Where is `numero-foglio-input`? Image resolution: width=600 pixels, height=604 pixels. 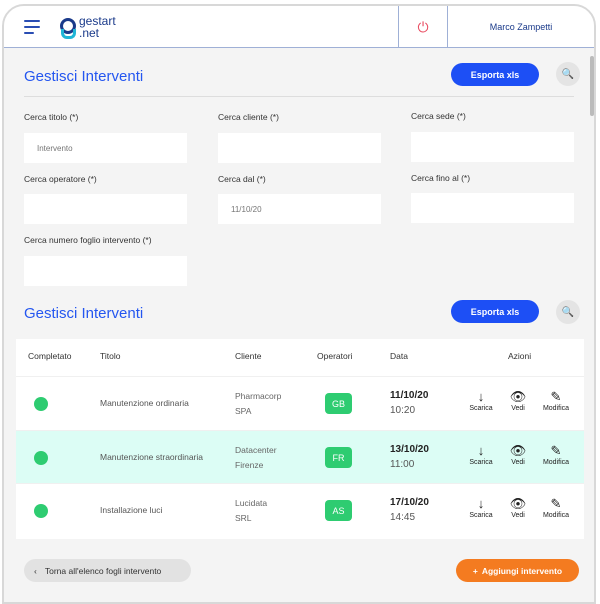 numero-foglio-input is located at coordinates (105, 271).